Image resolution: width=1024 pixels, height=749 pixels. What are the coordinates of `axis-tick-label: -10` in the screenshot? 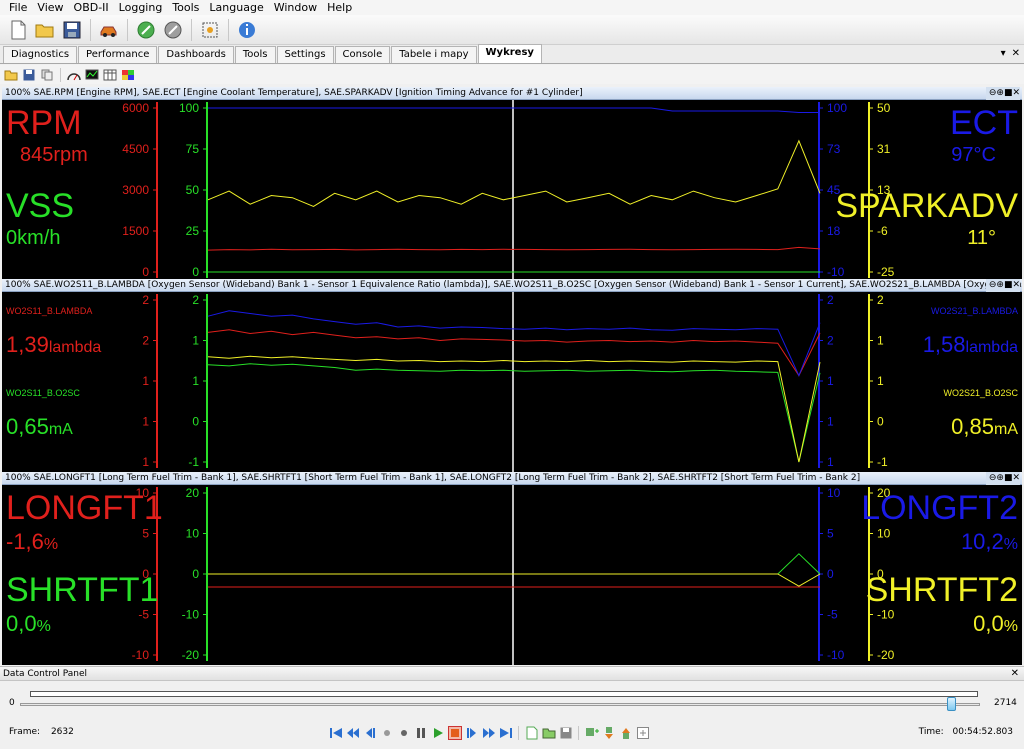 It's located at (836, 655).